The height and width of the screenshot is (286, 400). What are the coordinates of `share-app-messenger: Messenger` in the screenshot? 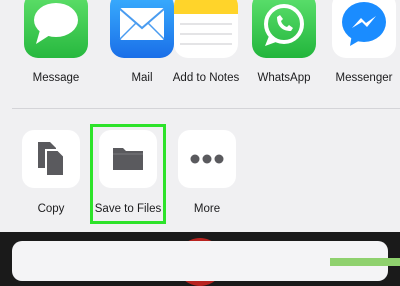 It's located at (363, 50).